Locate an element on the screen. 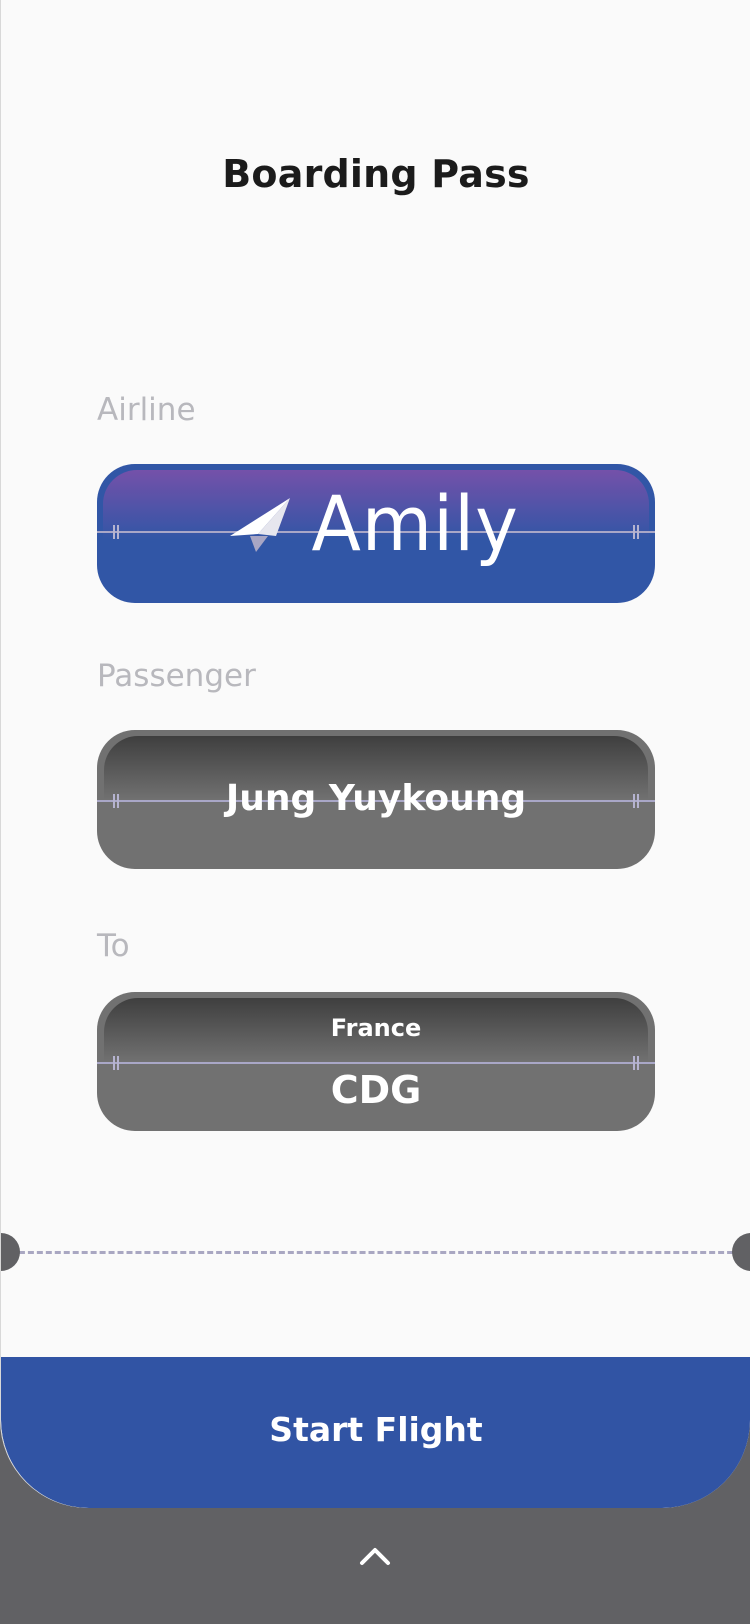  ticket-notch-left is located at coordinates (10, 1252).